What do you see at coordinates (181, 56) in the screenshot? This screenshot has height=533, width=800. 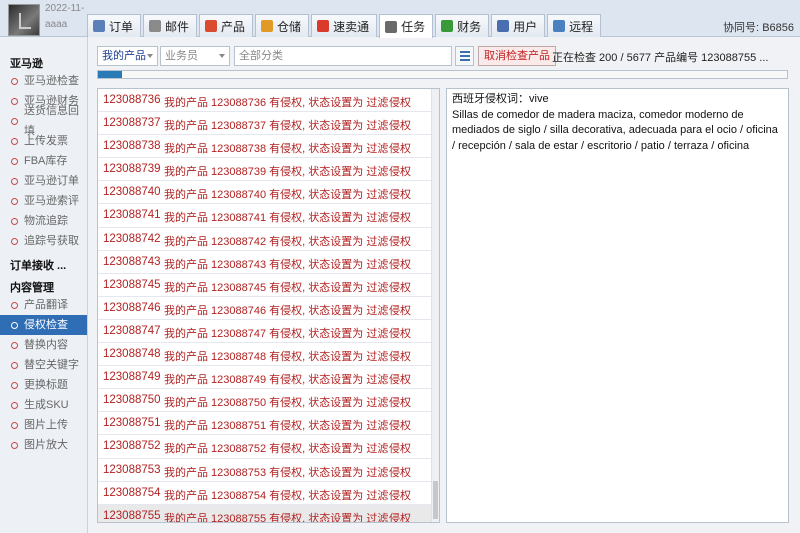 I see `salesperson-placeholder: 业务员` at bounding box center [181, 56].